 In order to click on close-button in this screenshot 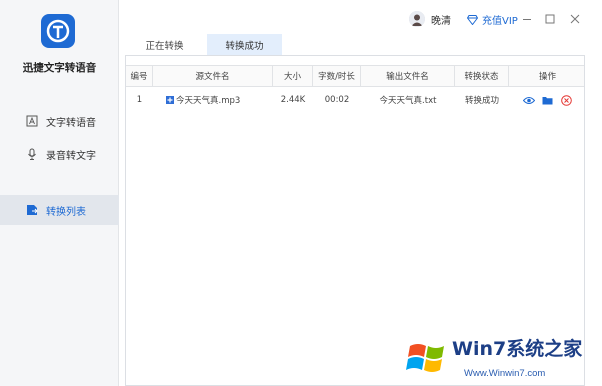, I will do `click(575, 19)`.